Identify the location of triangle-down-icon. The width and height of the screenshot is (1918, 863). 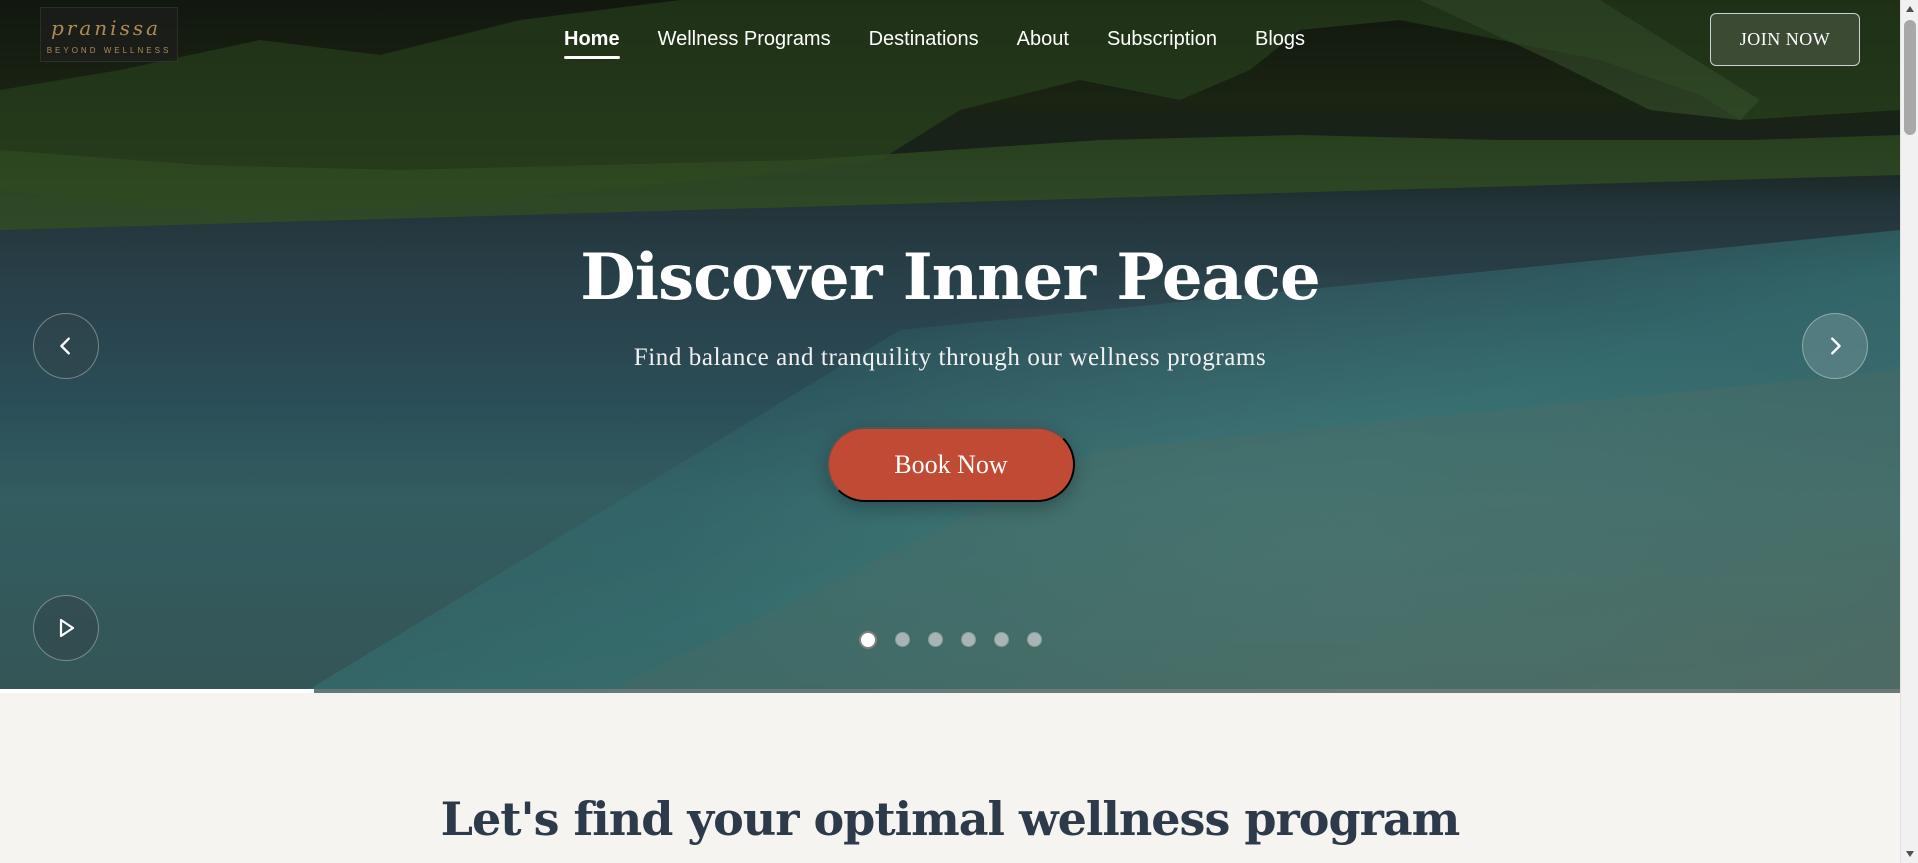
(1910, 854).